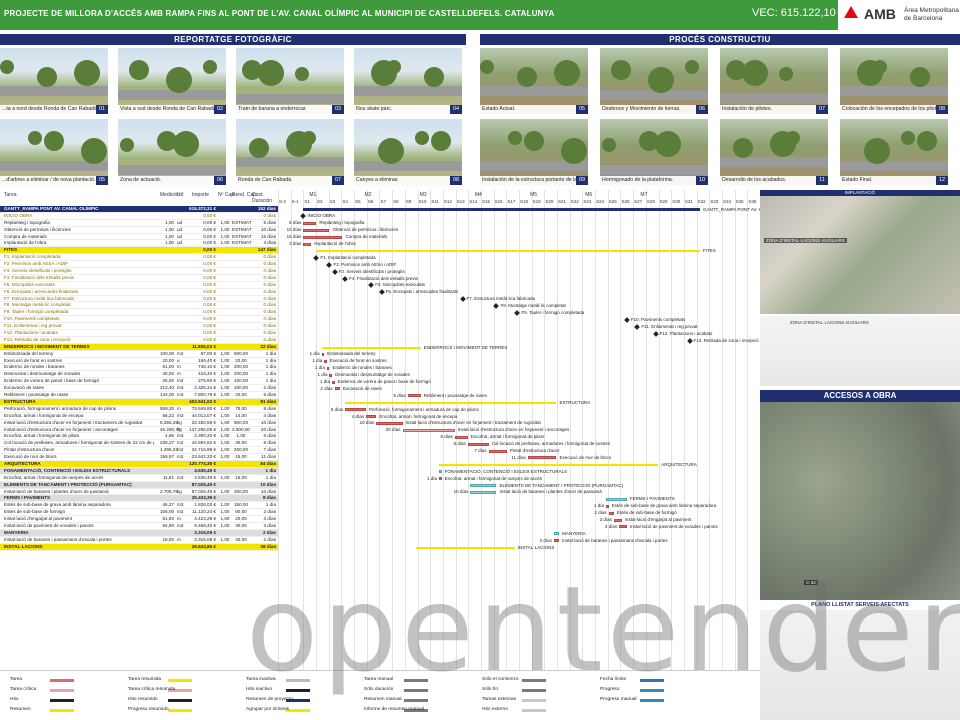 Image resolution: width=960 pixels, height=720 pixels. Describe the element at coordinates (335, 243) in the screenshot. I see `gantt-bar-label: Implantació de l'obra` at that location.